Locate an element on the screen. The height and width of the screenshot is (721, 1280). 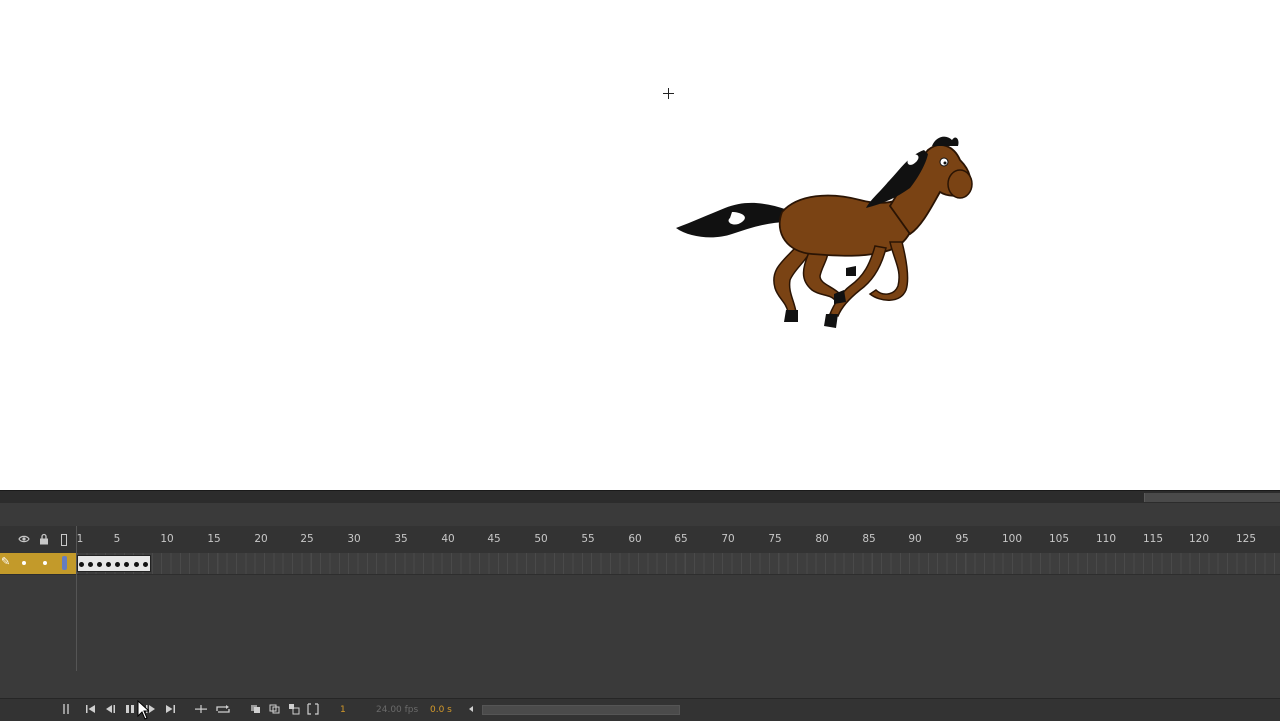
ruler-label: 15 is located at coordinates (214, 539).